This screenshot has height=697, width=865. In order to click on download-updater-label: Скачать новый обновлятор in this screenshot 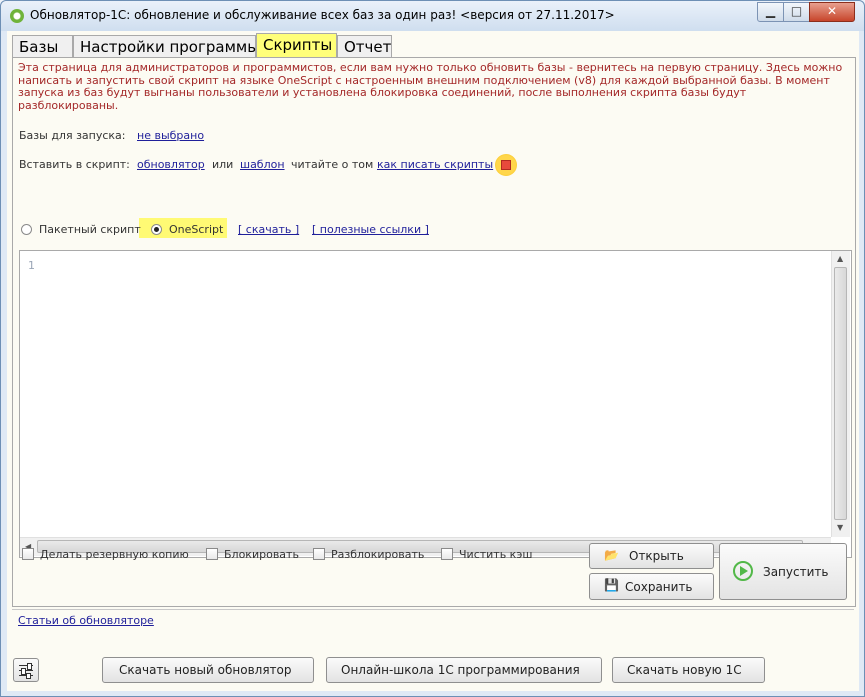, I will do `click(205, 670)`.